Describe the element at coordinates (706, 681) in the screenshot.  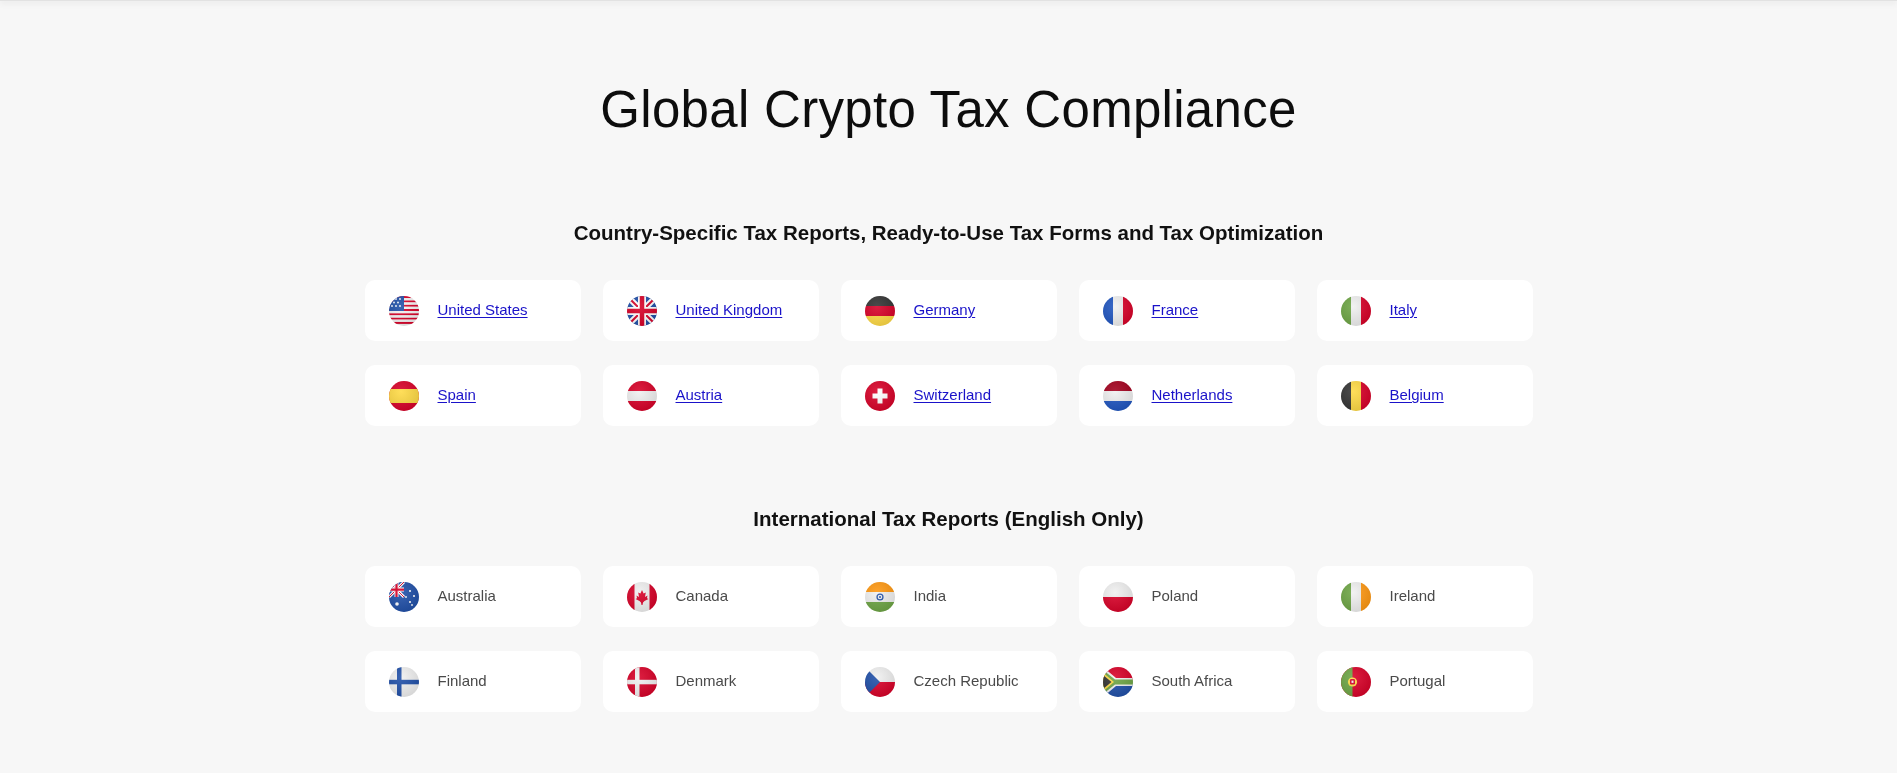
I see `country-name: Denmark` at that location.